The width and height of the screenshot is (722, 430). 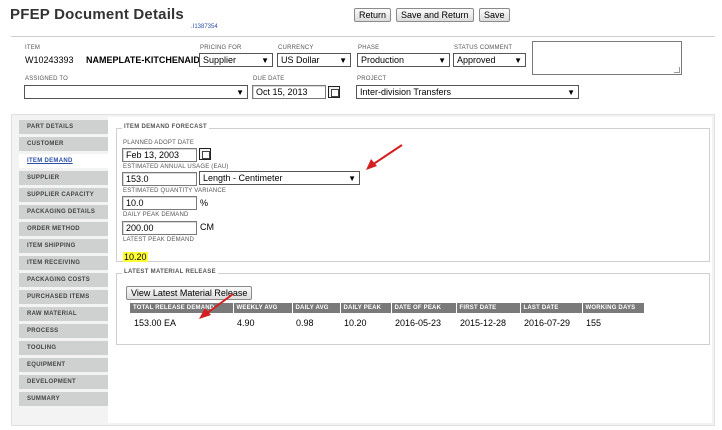 What do you see at coordinates (176, 167) in the screenshot?
I see `eau-label: ESTIMATED ANNUAL USAGE (EAU)` at bounding box center [176, 167].